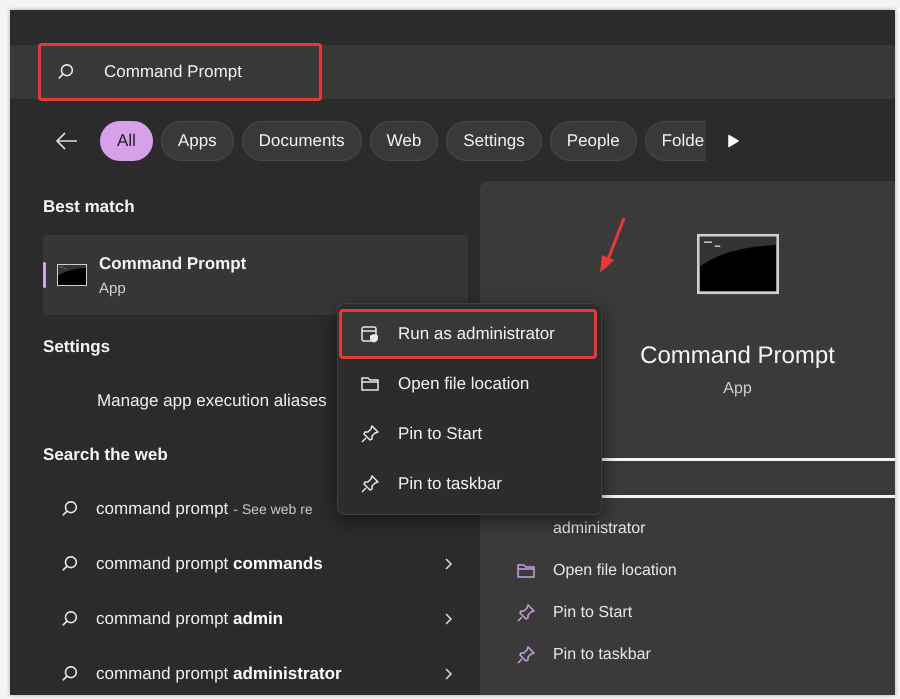  I want to click on shield-window-icon, so click(370, 334).